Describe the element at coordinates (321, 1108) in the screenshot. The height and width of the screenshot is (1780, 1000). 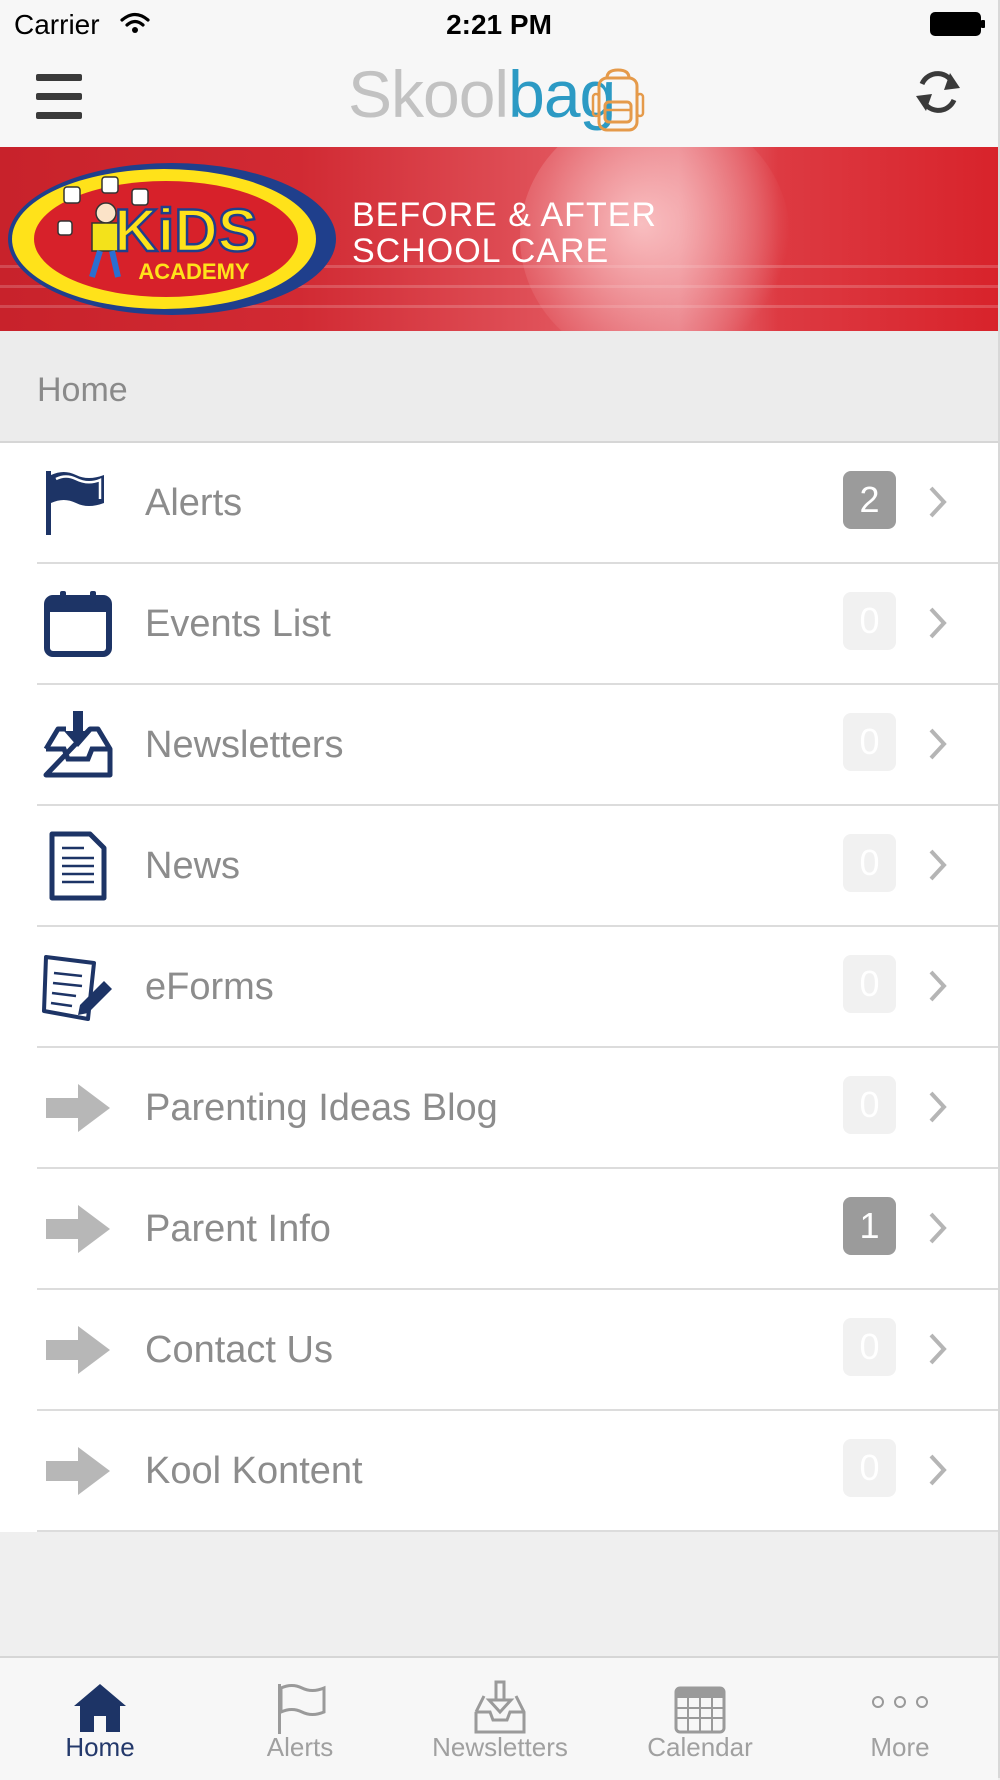
I see `menu-item-label: Parenting Ideas Blog` at that location.